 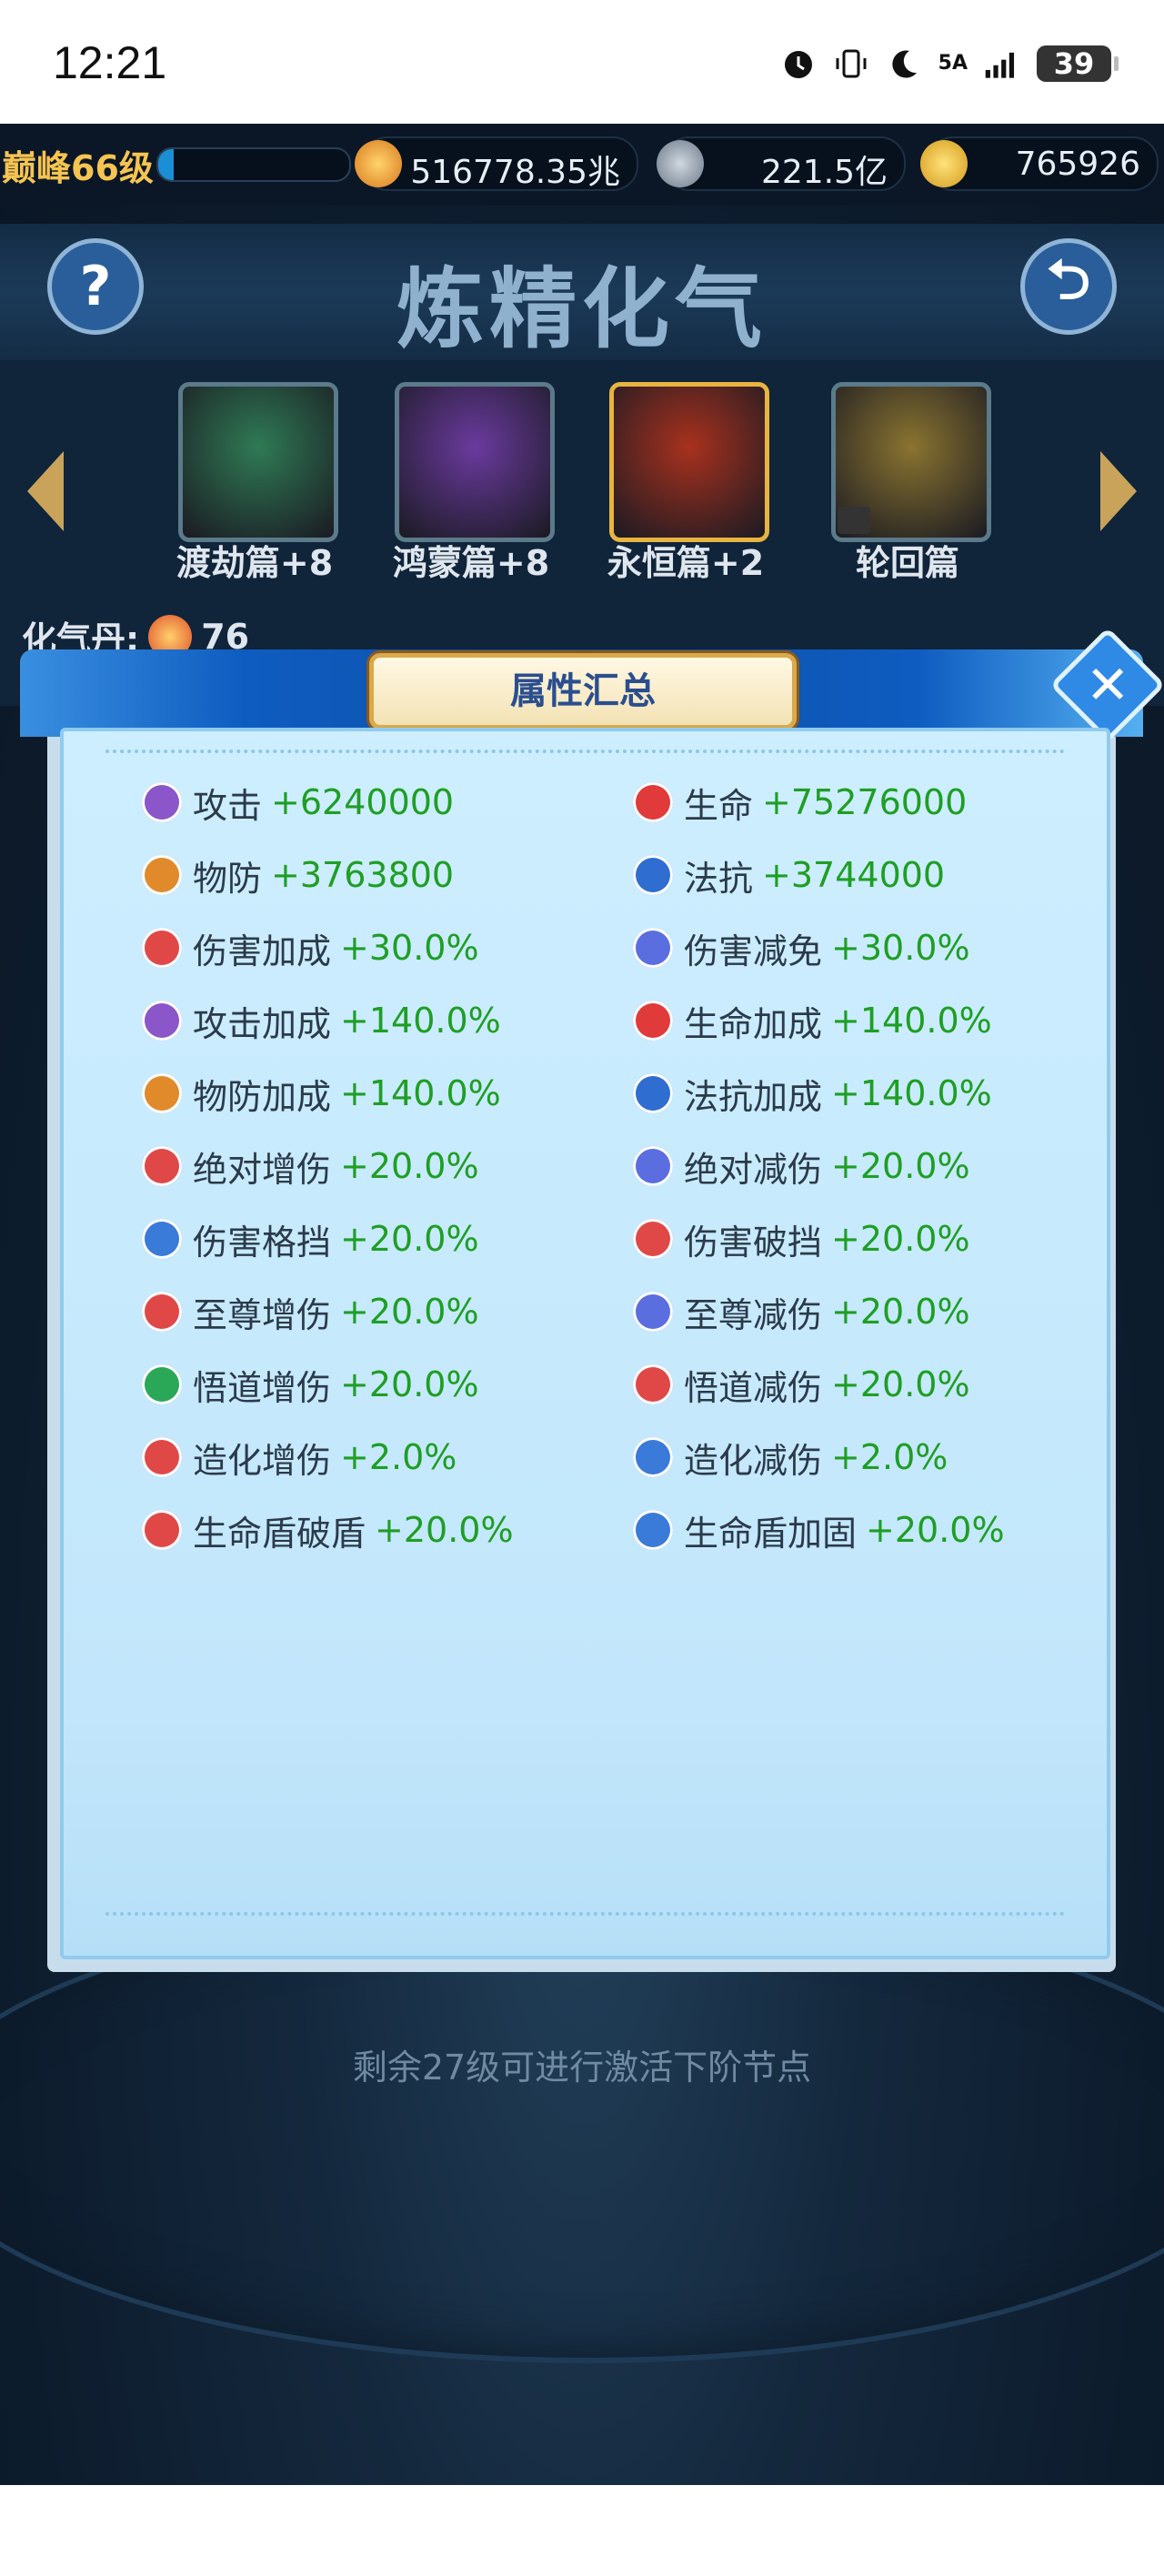 I want to click on damage-up-icon, so click(x=162, y=948).